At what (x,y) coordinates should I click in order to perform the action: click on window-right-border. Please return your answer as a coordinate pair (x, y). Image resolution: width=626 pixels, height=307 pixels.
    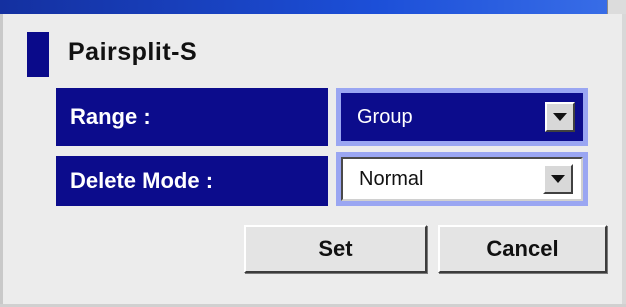
    Looking at the image, I should click on (624, 160).